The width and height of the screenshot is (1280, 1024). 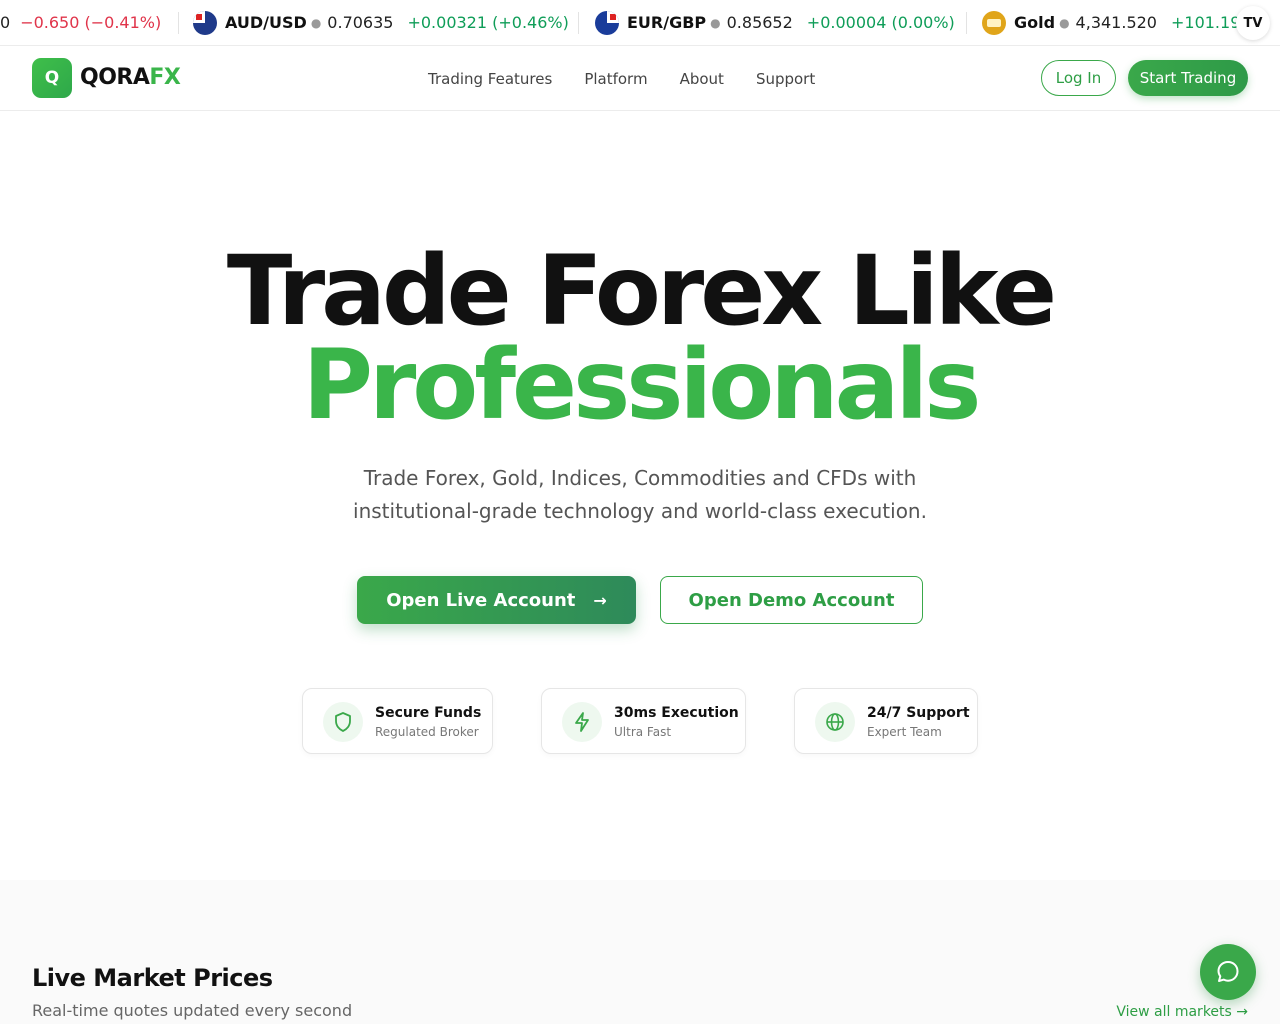 What do you see at coordinates (759, 22) in the screenshot?
I see `ticker-price: 0.85652` at bounding box center [759, 22].